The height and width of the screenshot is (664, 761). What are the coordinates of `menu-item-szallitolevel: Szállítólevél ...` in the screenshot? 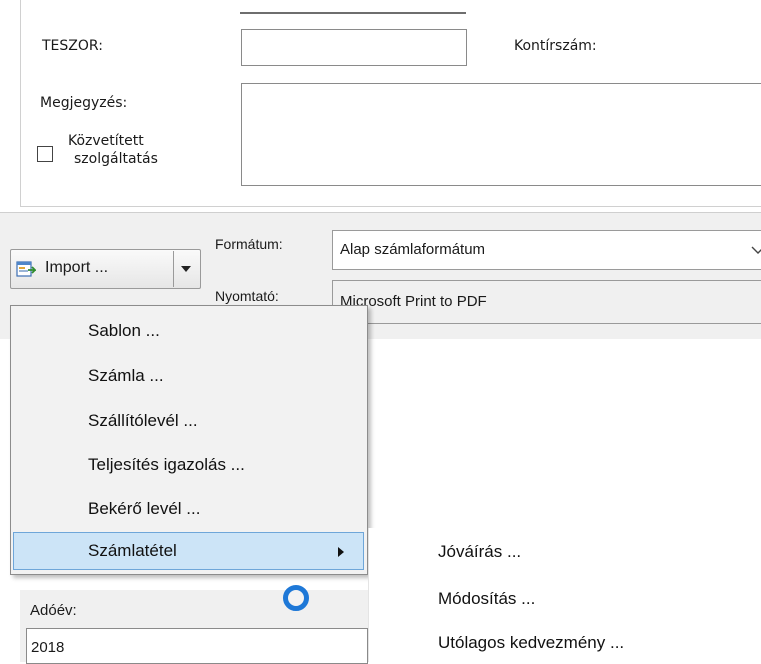 It's located at (143, 421).